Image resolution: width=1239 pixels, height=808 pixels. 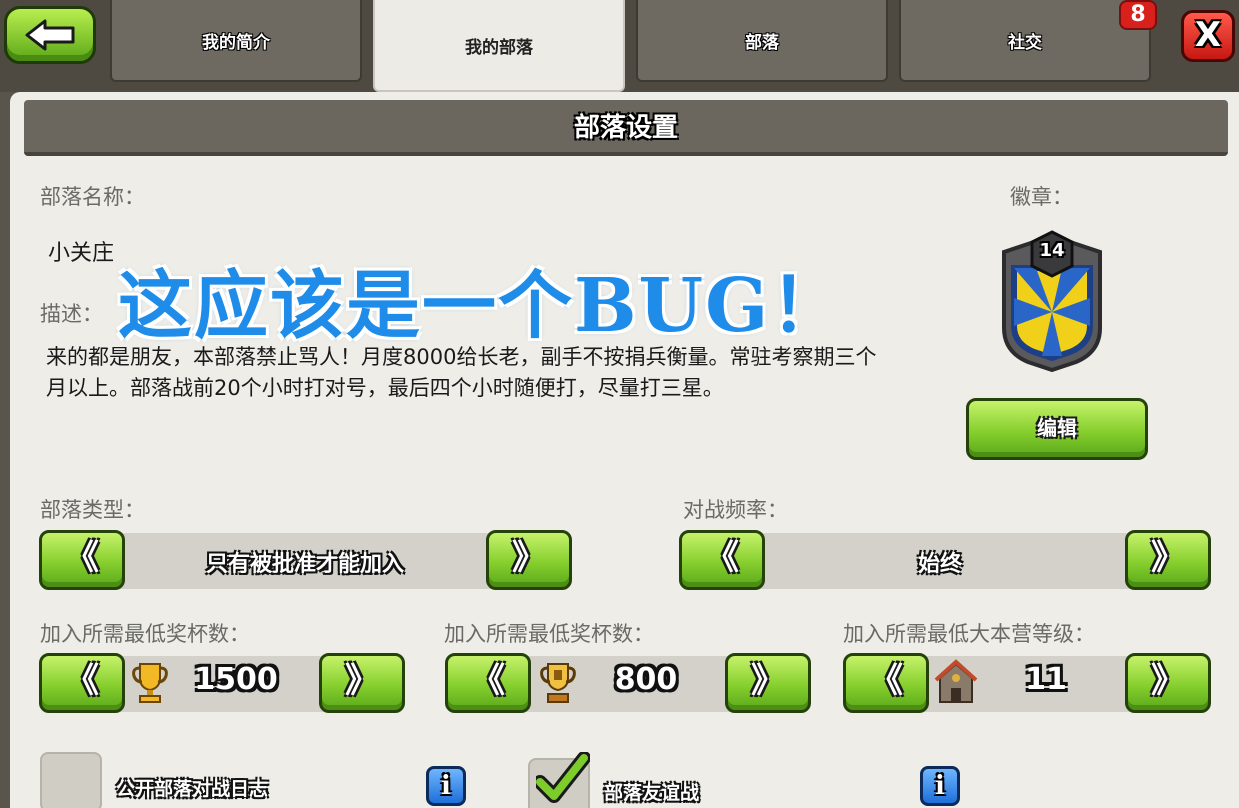 I want to click on public-war-log-checkbox, so click(x=71, y=780).